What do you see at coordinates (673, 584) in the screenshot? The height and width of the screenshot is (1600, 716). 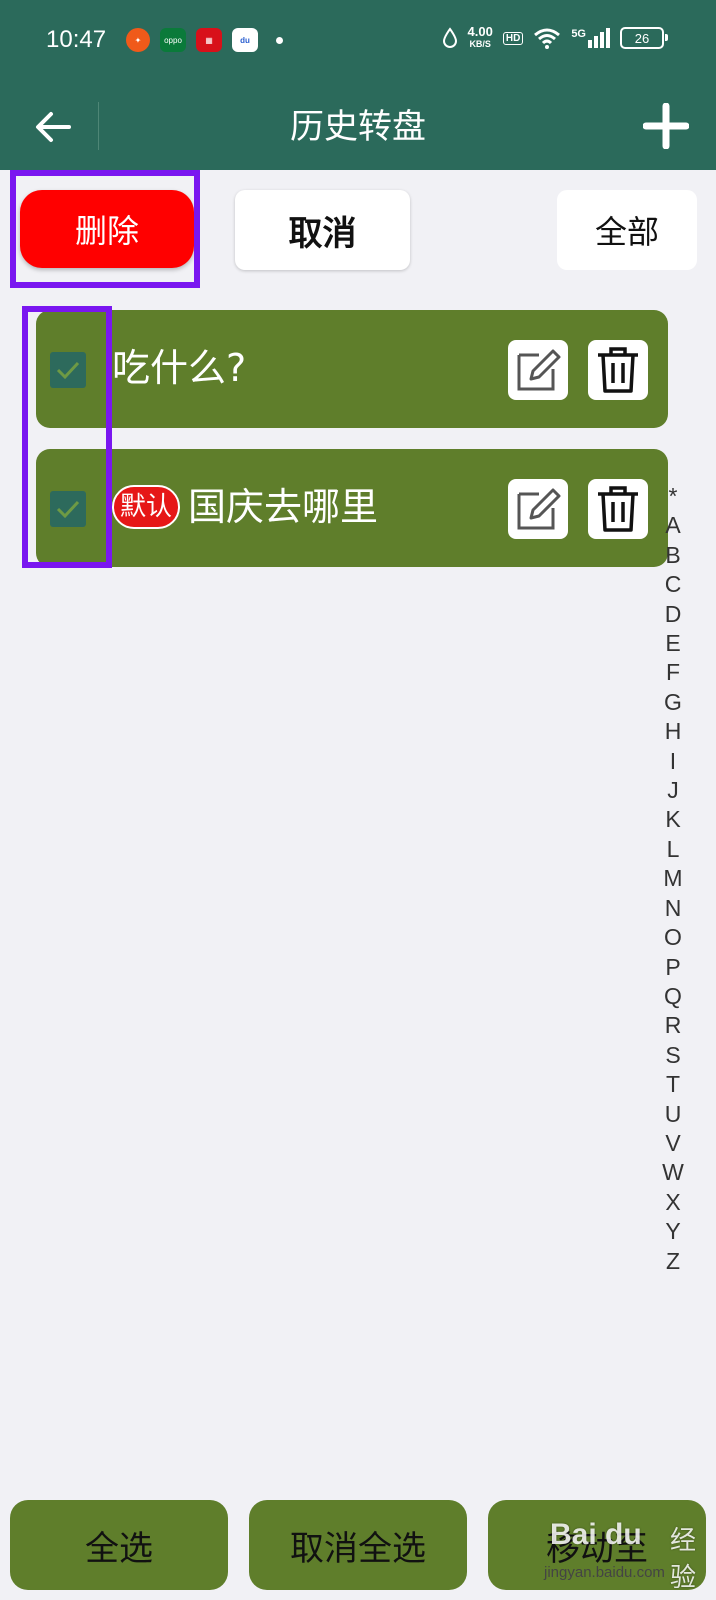 I see `index-letter: C` at bounding box center [673, 584].